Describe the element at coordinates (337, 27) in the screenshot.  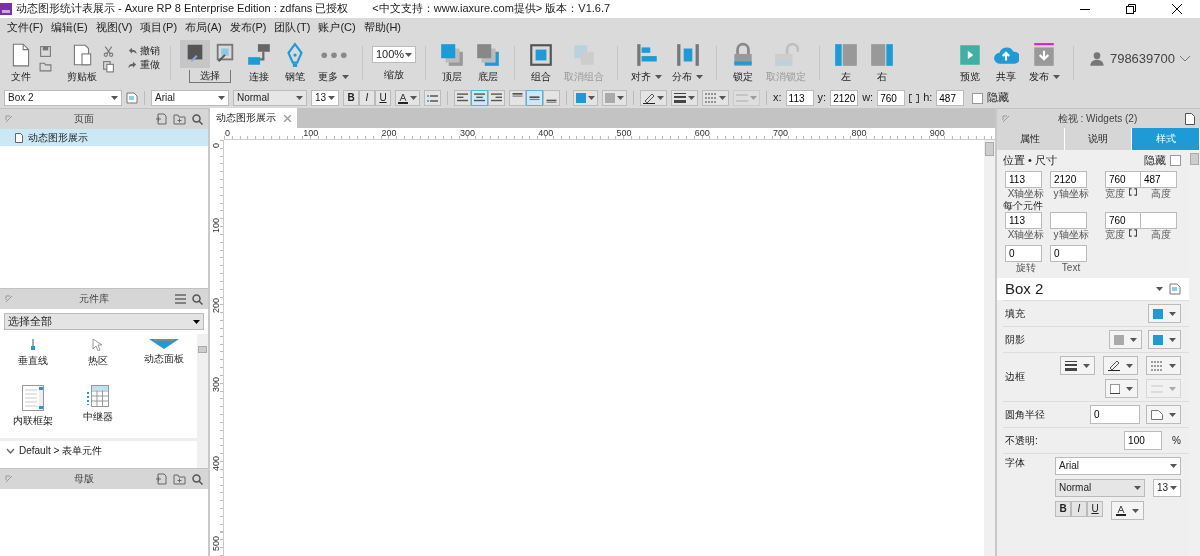
I see `menu-item: 账户(C)` at that location.